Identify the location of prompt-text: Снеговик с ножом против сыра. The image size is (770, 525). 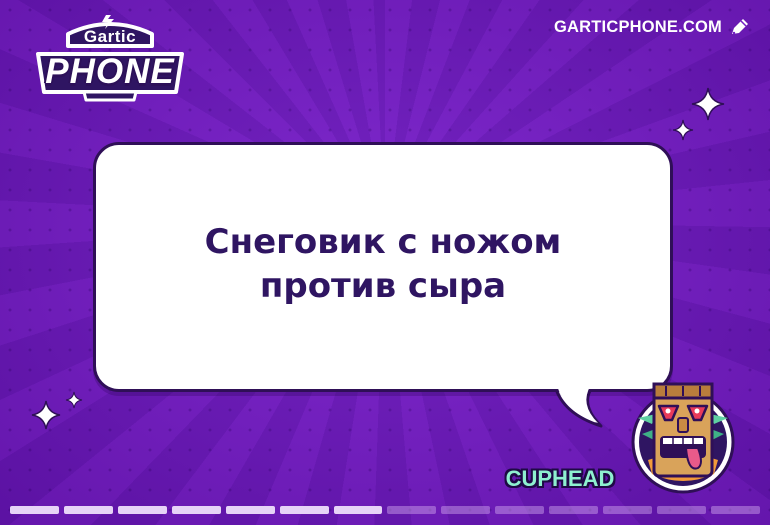
(383, 264).